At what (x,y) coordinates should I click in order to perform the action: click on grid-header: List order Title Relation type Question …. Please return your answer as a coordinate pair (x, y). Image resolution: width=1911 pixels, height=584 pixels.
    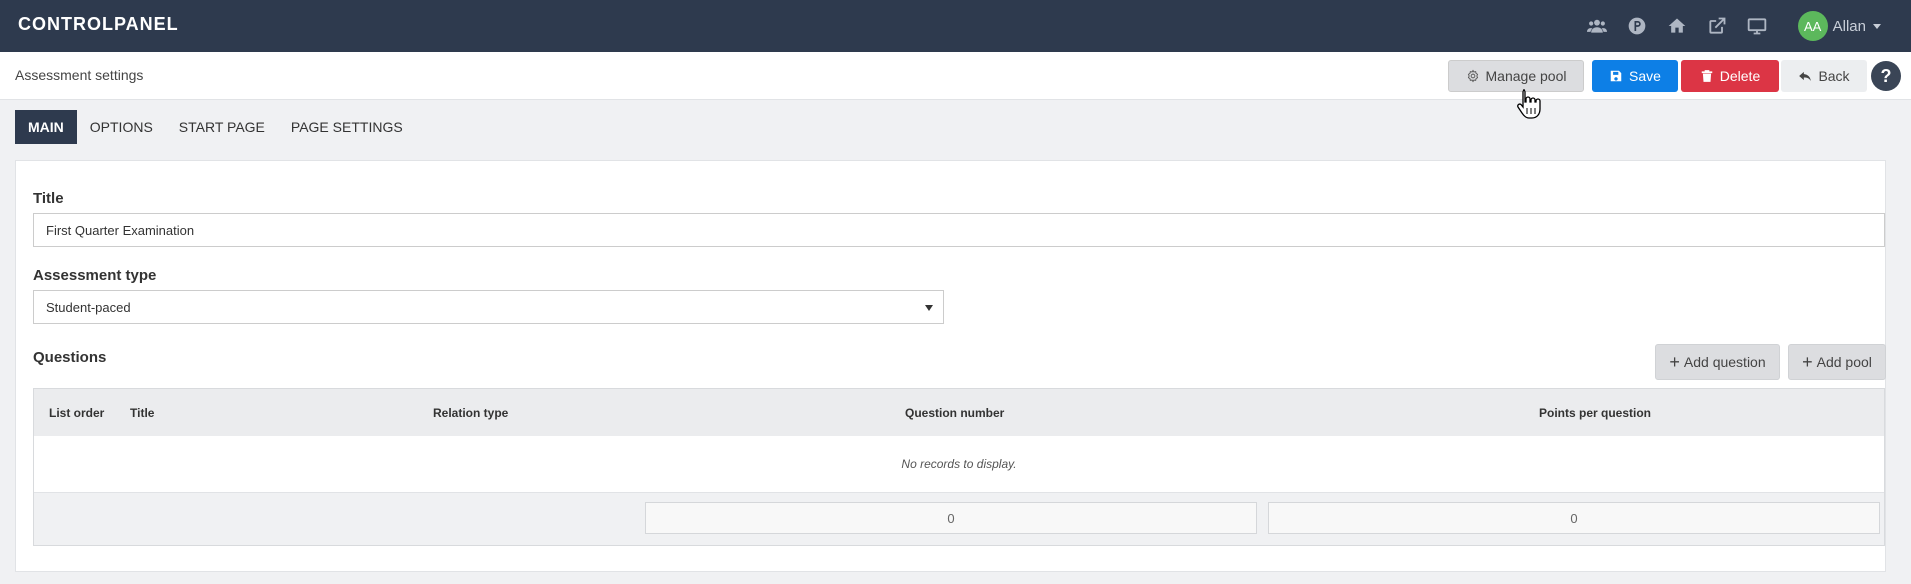
    Looking at the image, I should click on (959, 412).